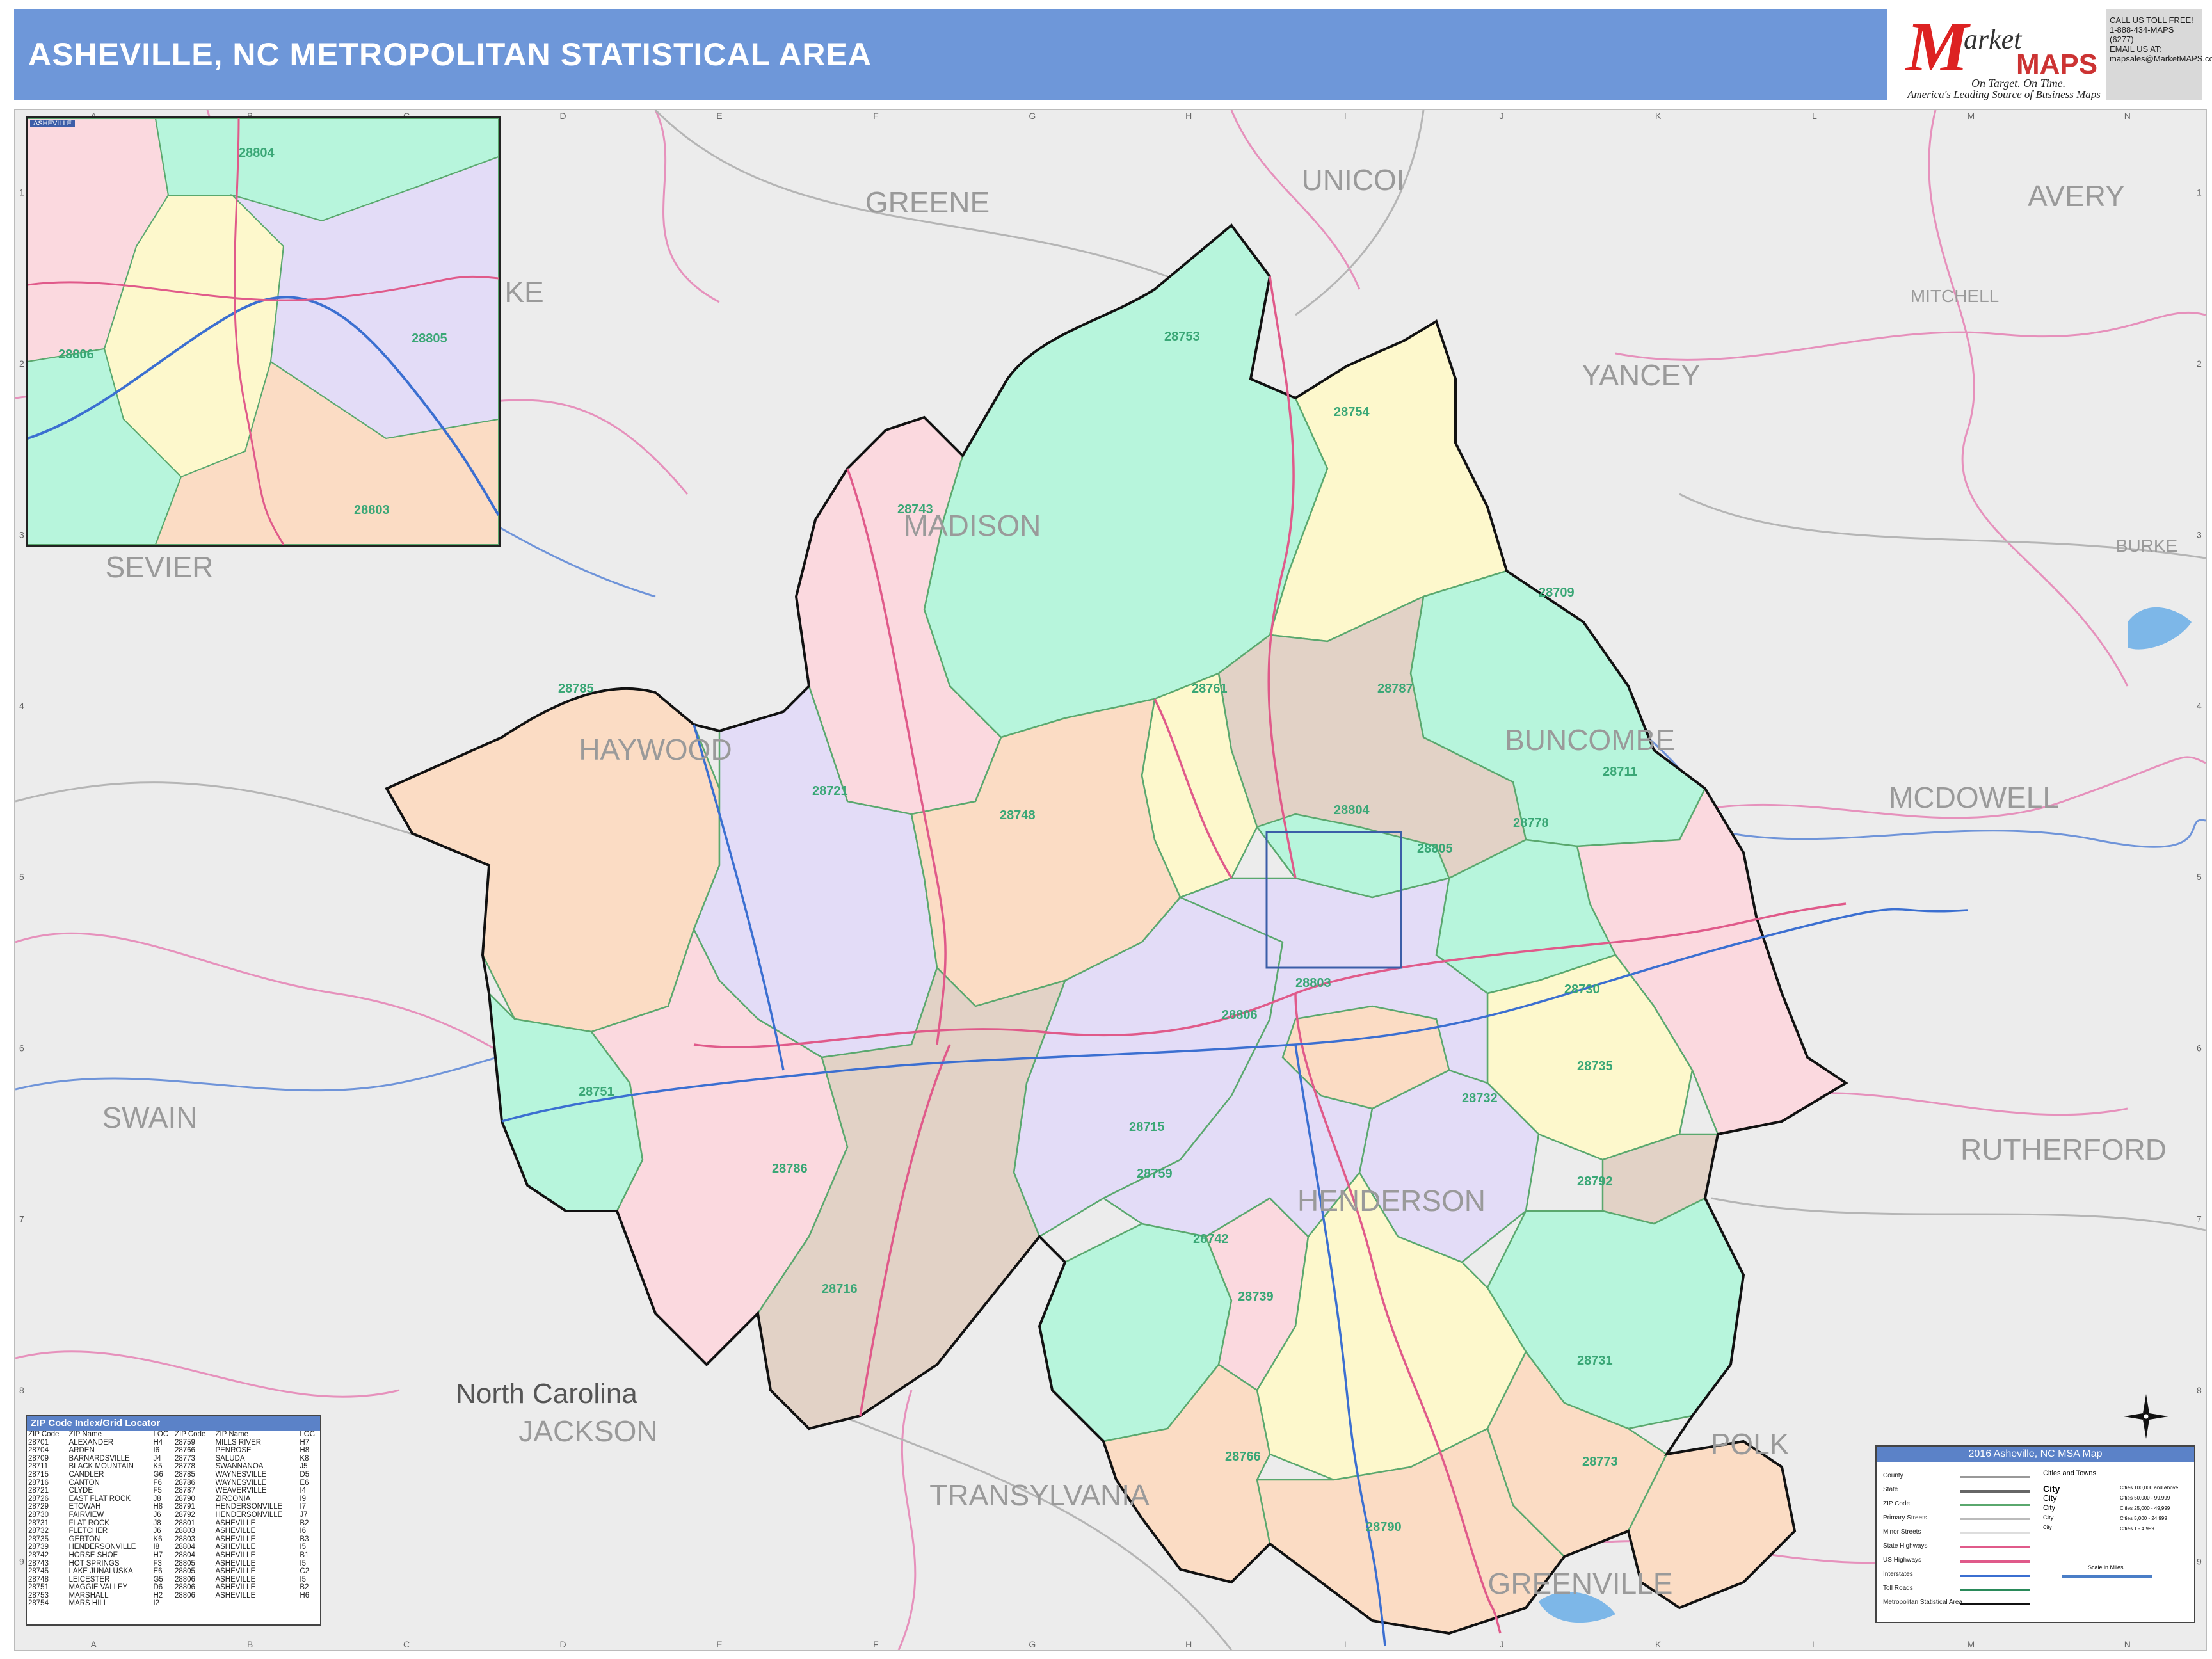  I want to click on inset-zip-label: 28806, so click(76, 355).